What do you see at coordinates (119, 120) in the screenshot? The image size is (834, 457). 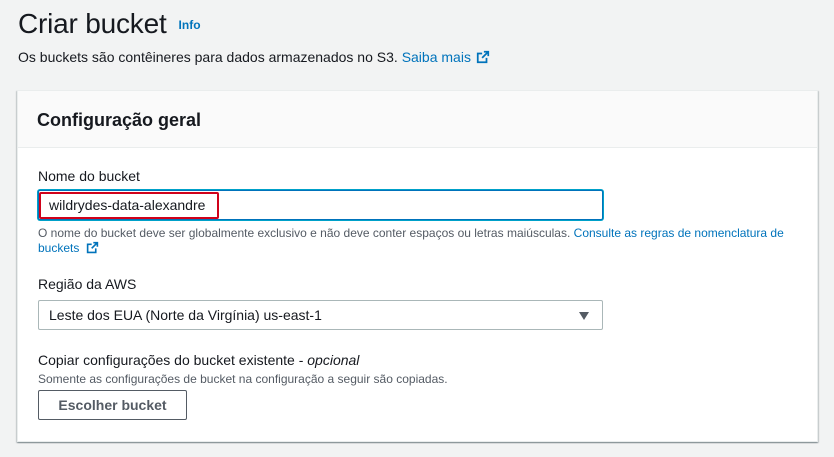 I see `panel-title: Configuração geral` at bounding box center [119, 120].